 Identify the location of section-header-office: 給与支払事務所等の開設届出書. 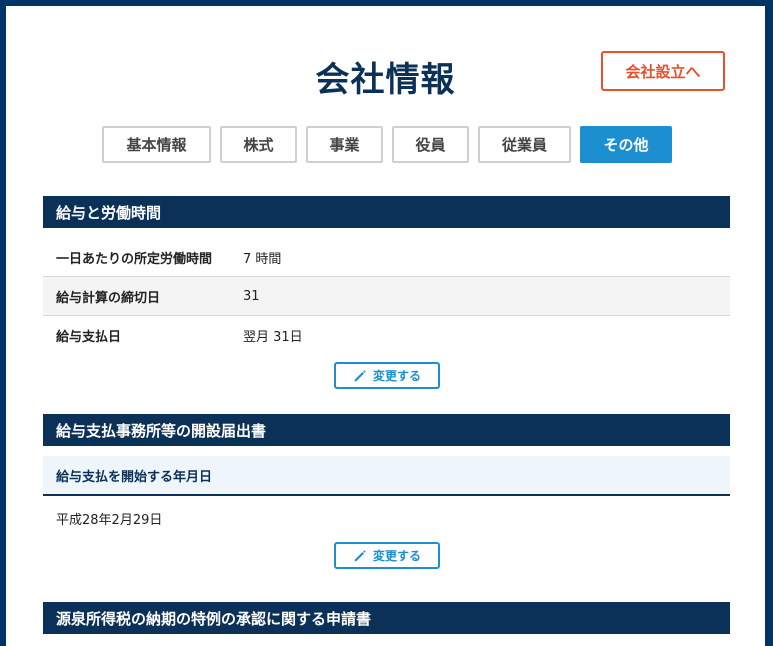
(386, 430).